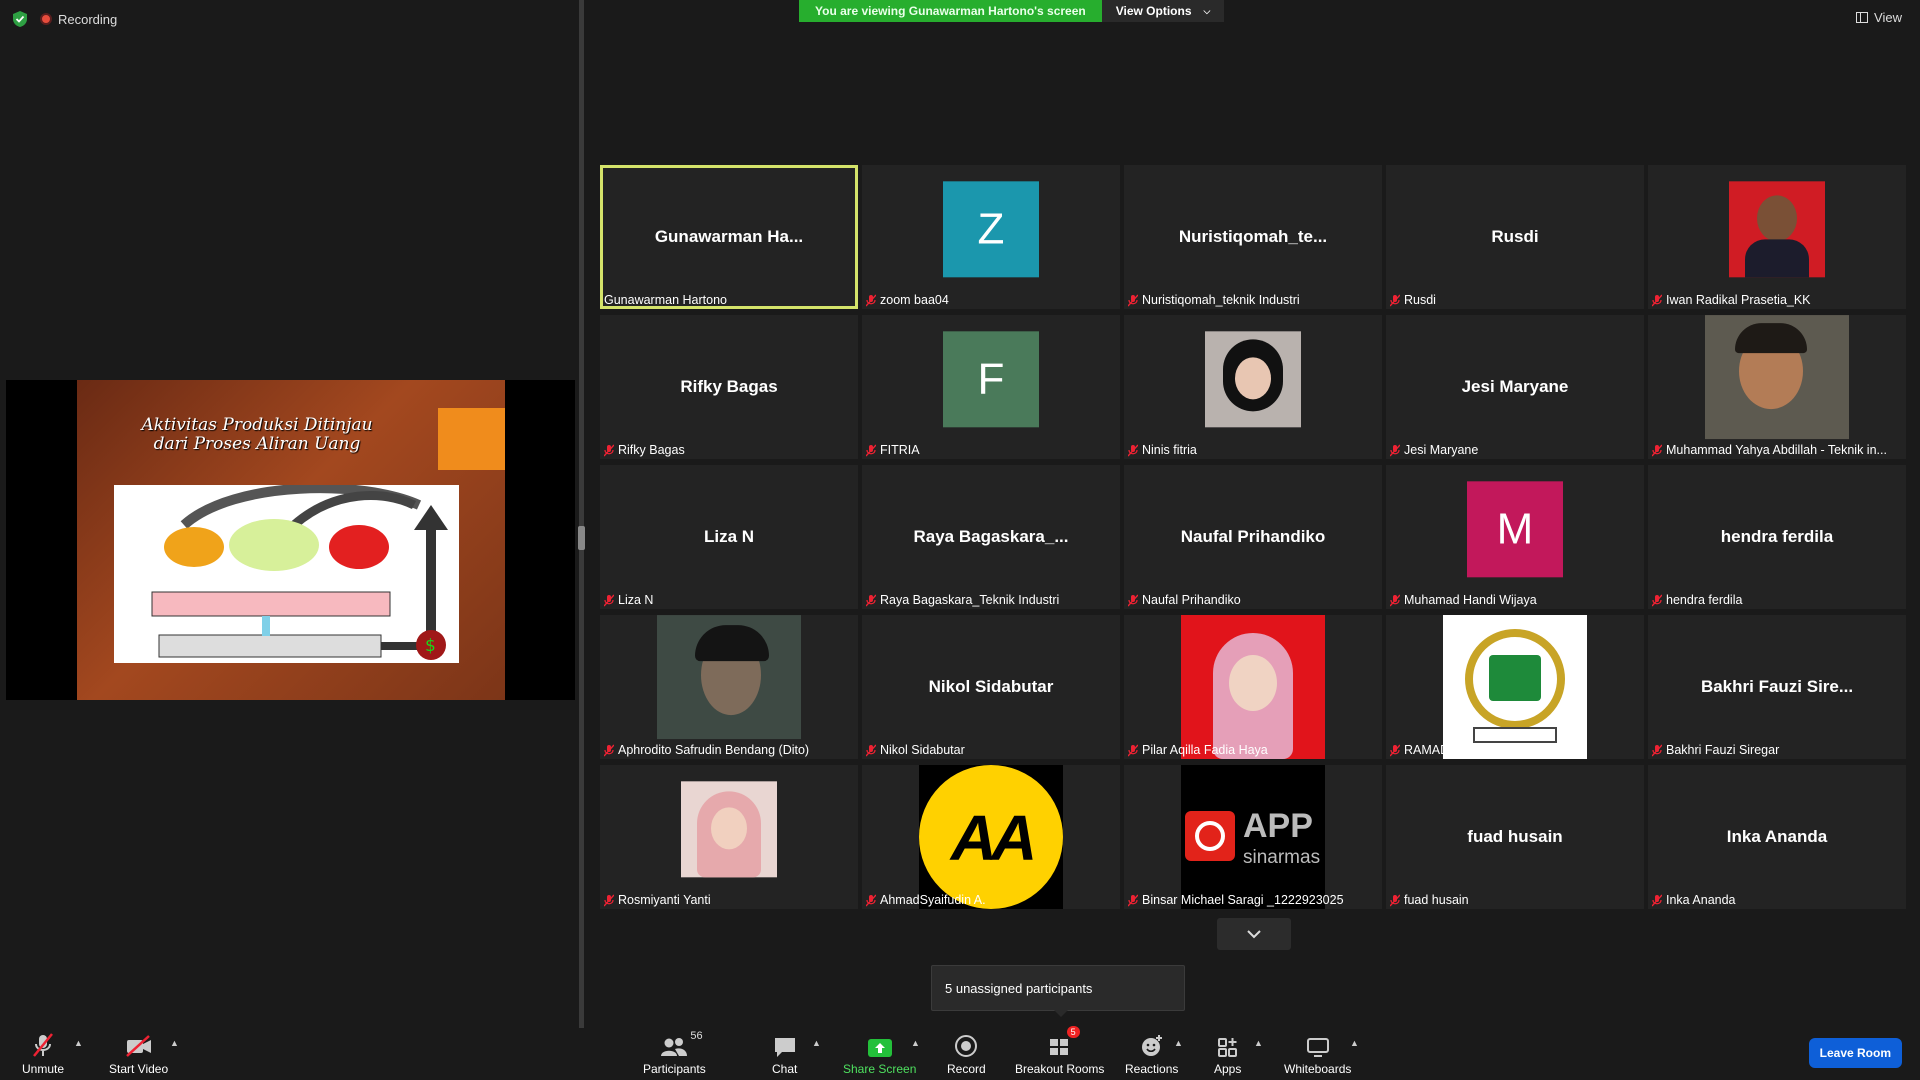 The image size is (1920, 1080). What do you see at coordinates (915, 1043) in the screenshot?
I see `share-options-caret: ▲` at bounding box center [915, 1043].